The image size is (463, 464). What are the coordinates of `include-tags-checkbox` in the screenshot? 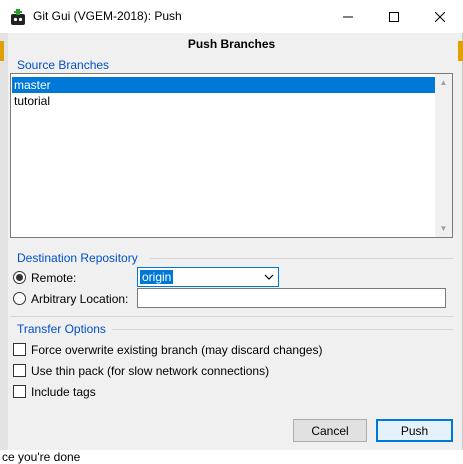 It's located at (19, 391).